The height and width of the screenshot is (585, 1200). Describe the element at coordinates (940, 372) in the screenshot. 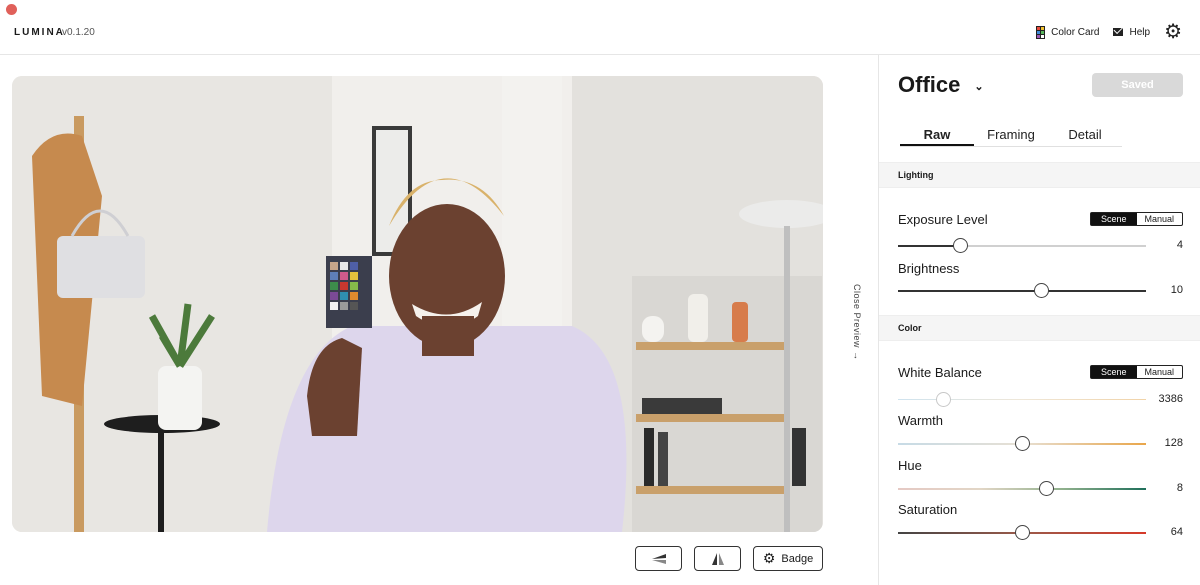

I see `white-balance-label: White Balance` at that location.